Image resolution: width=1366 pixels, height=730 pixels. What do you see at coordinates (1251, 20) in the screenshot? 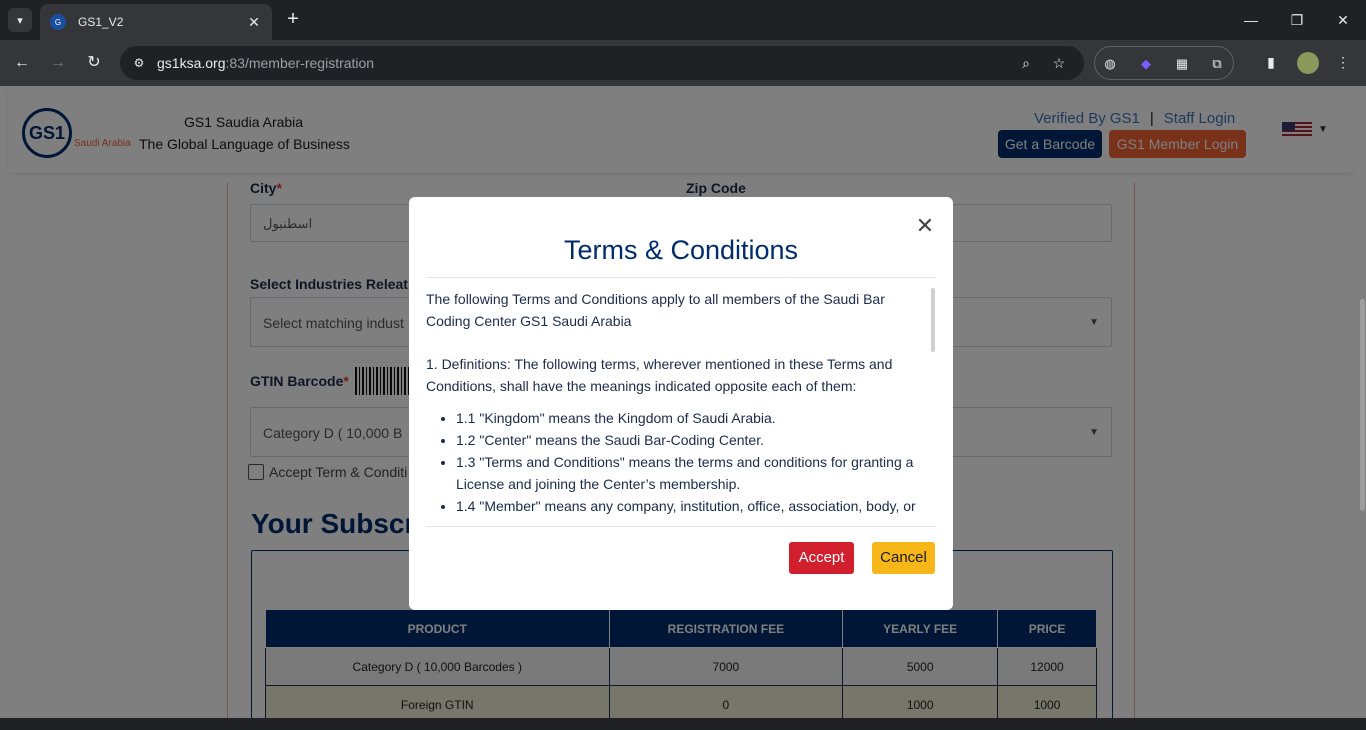
I see `minimize-icon: —` at bounding box center [1251, 20].